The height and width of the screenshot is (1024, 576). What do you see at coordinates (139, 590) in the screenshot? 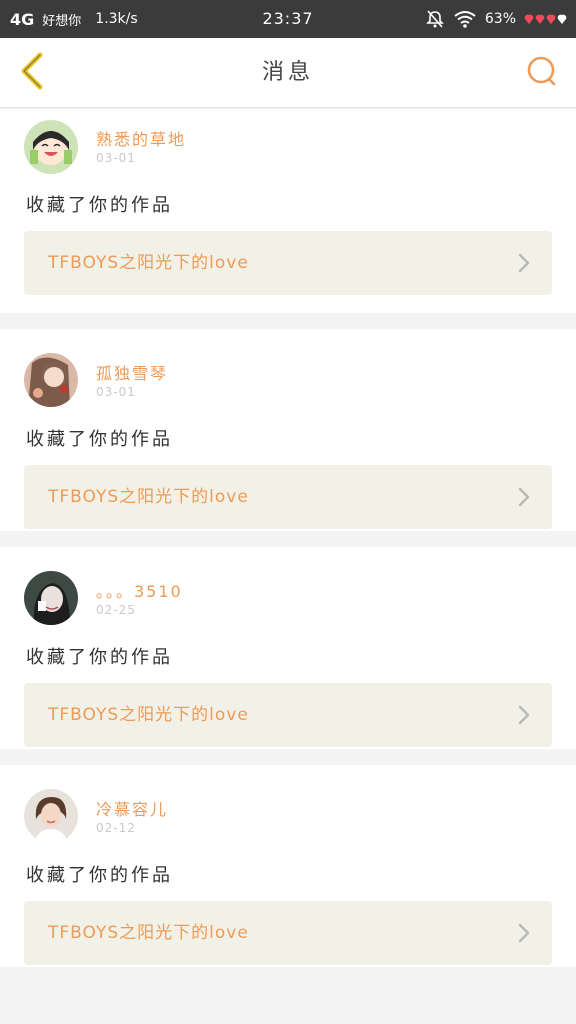
I see `username: 。。。3510` at bounding box center [139, 590].